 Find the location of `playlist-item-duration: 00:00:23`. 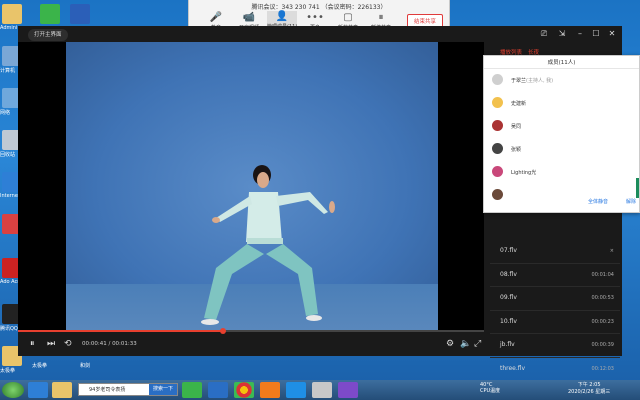

playlist-item-duration: 00:00:23 is located at coordinates (602, 321).